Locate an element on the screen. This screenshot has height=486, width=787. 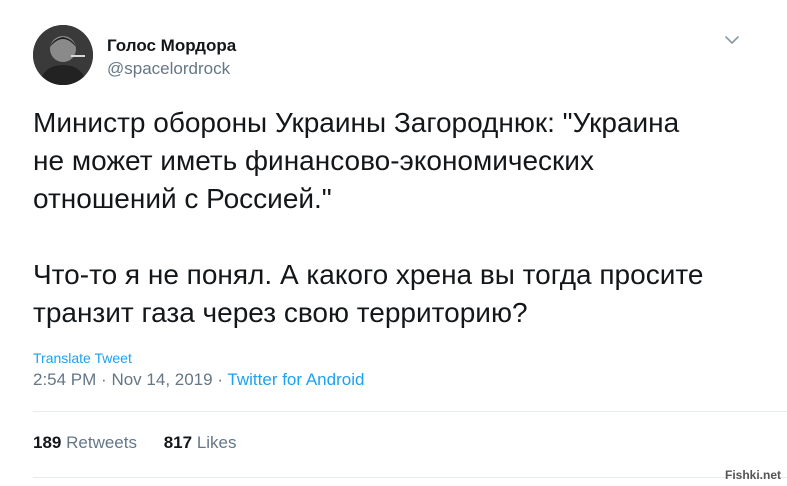
tweet-date: Nov 14, 2019 is located at coordinates (161, 379).